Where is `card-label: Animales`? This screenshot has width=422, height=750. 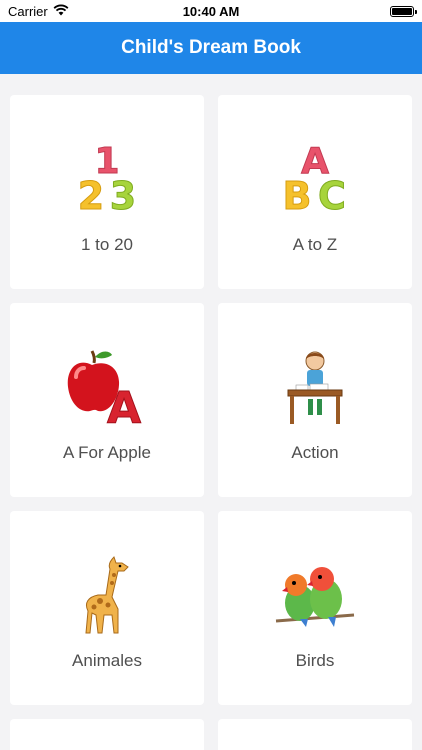 card-label: Animales is located at coordinates (107, 660).